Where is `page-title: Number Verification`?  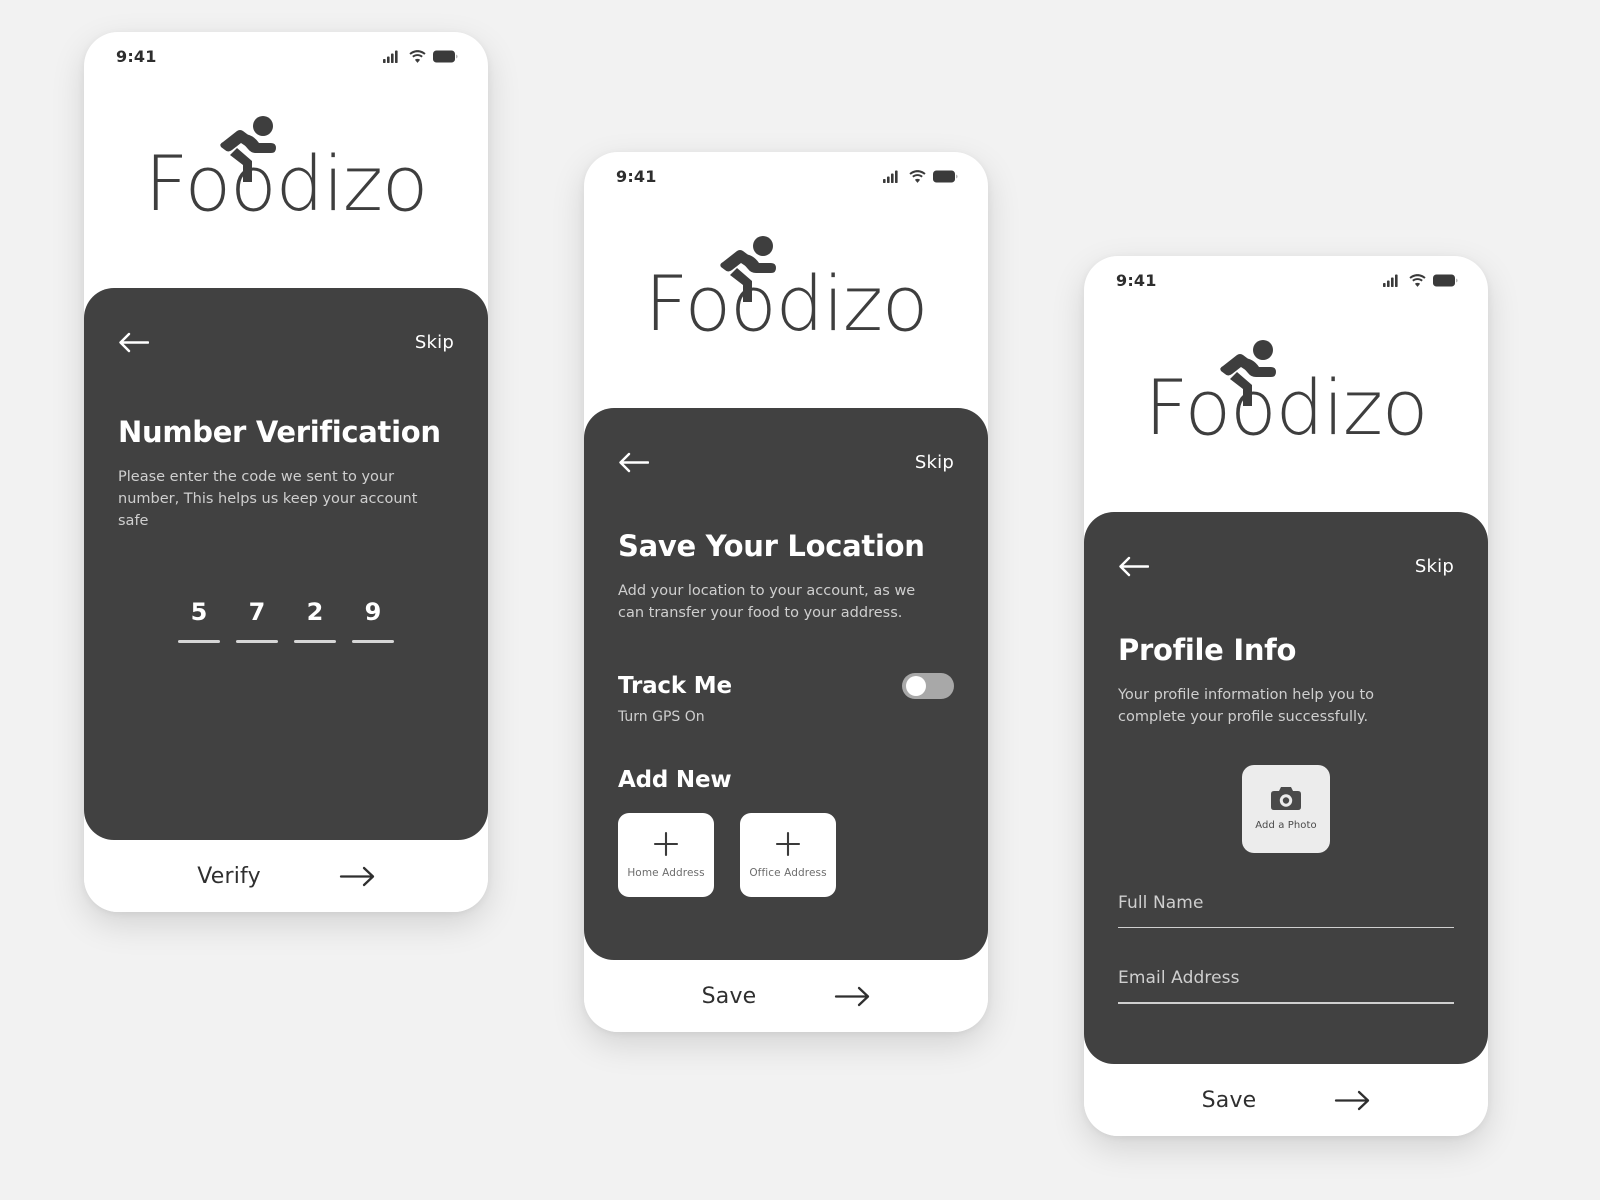 page-title: Number Verification is located at coordinates (279, 432).